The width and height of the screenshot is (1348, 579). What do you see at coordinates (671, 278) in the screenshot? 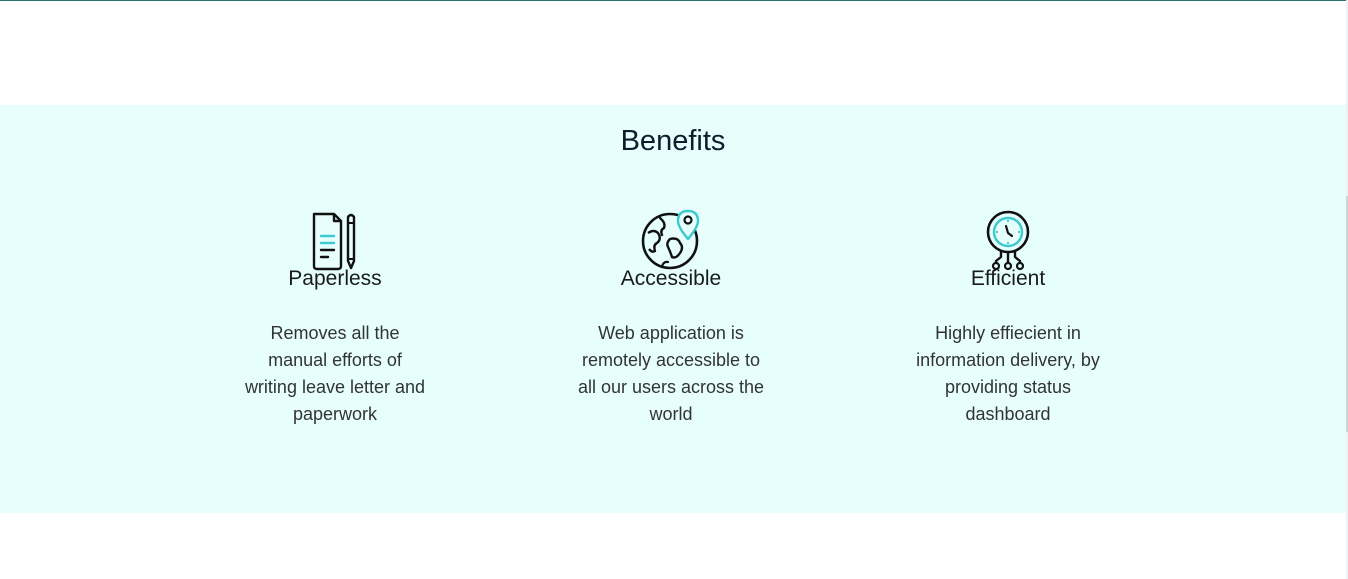
I see `benefit-title: Accessible` at bounding box center [671, 278].